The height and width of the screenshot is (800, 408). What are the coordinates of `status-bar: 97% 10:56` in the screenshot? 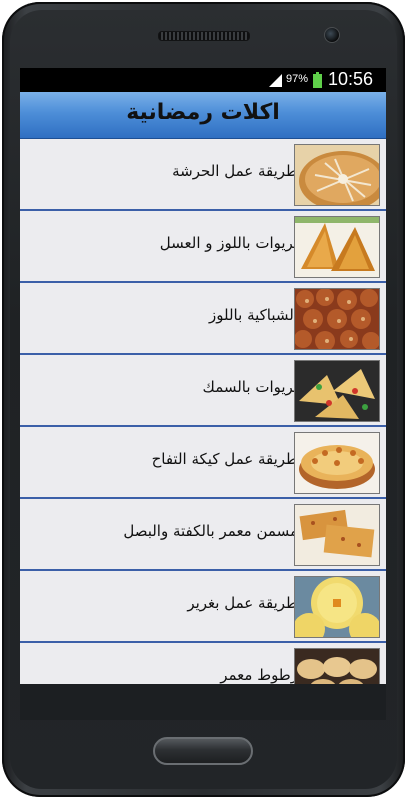 It's located at (203, 80).